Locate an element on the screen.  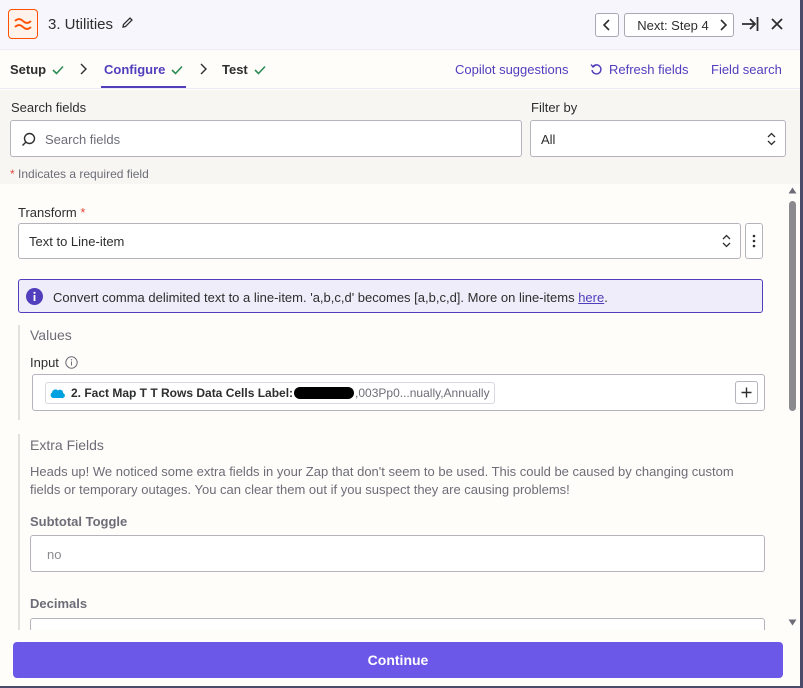
tab-setup: Setup is located at coordinates (37, 69).